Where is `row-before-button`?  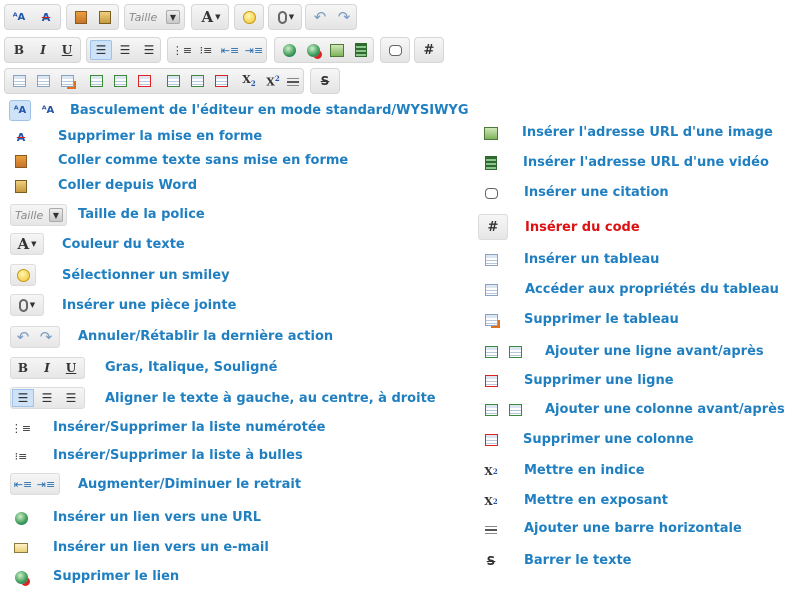
row-before-button is located at coordinates (96, 81).